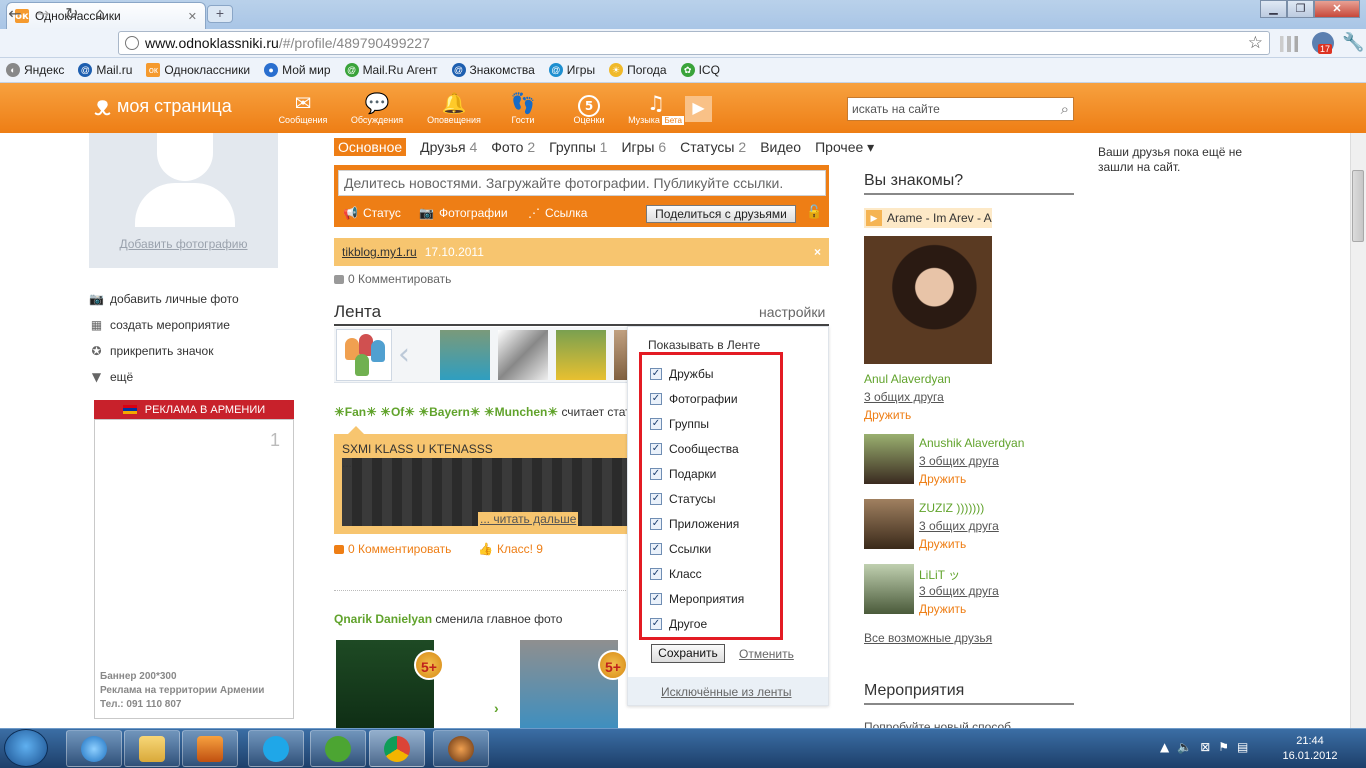  Describe the element at coordinates (372, 213) in the screenshot. I see `status-action: 📢 Статус` at that location.